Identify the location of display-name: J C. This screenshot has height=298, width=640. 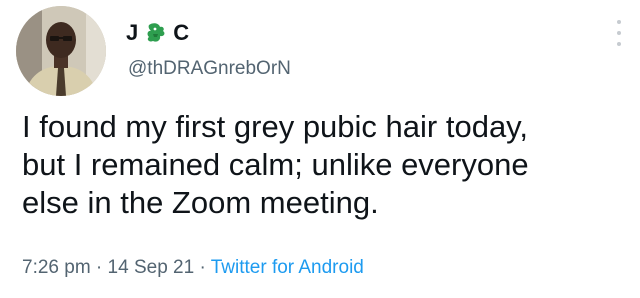
(158, 33).